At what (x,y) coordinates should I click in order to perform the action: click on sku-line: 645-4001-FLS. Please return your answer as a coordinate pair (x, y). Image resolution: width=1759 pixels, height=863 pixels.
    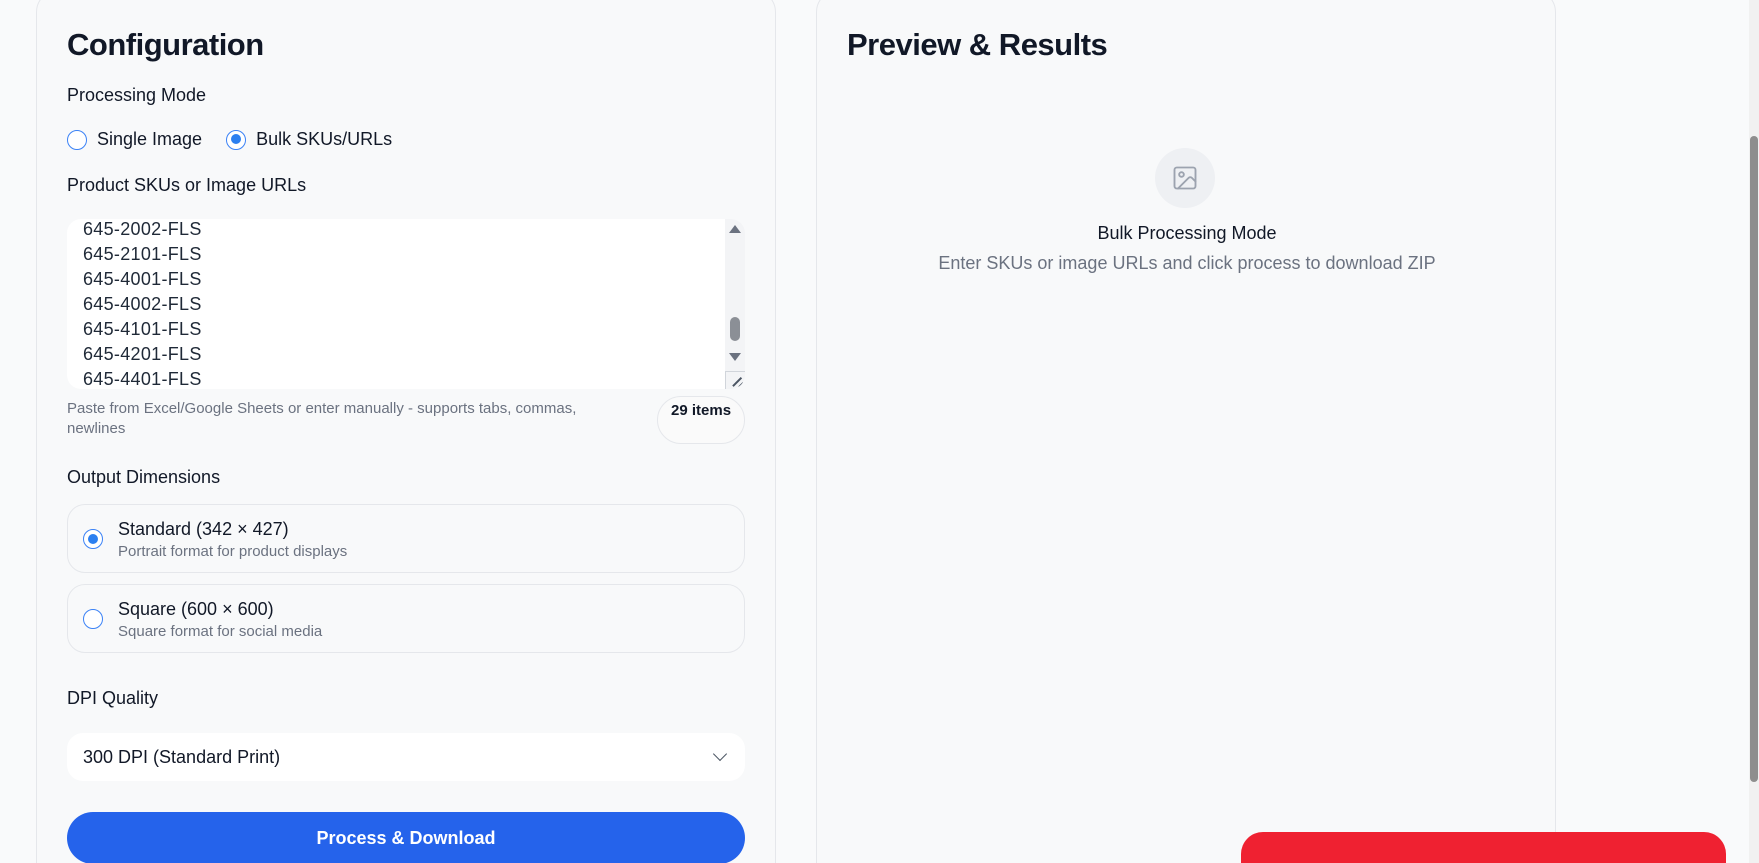
    Looking at the image, I should click on (142, 279).